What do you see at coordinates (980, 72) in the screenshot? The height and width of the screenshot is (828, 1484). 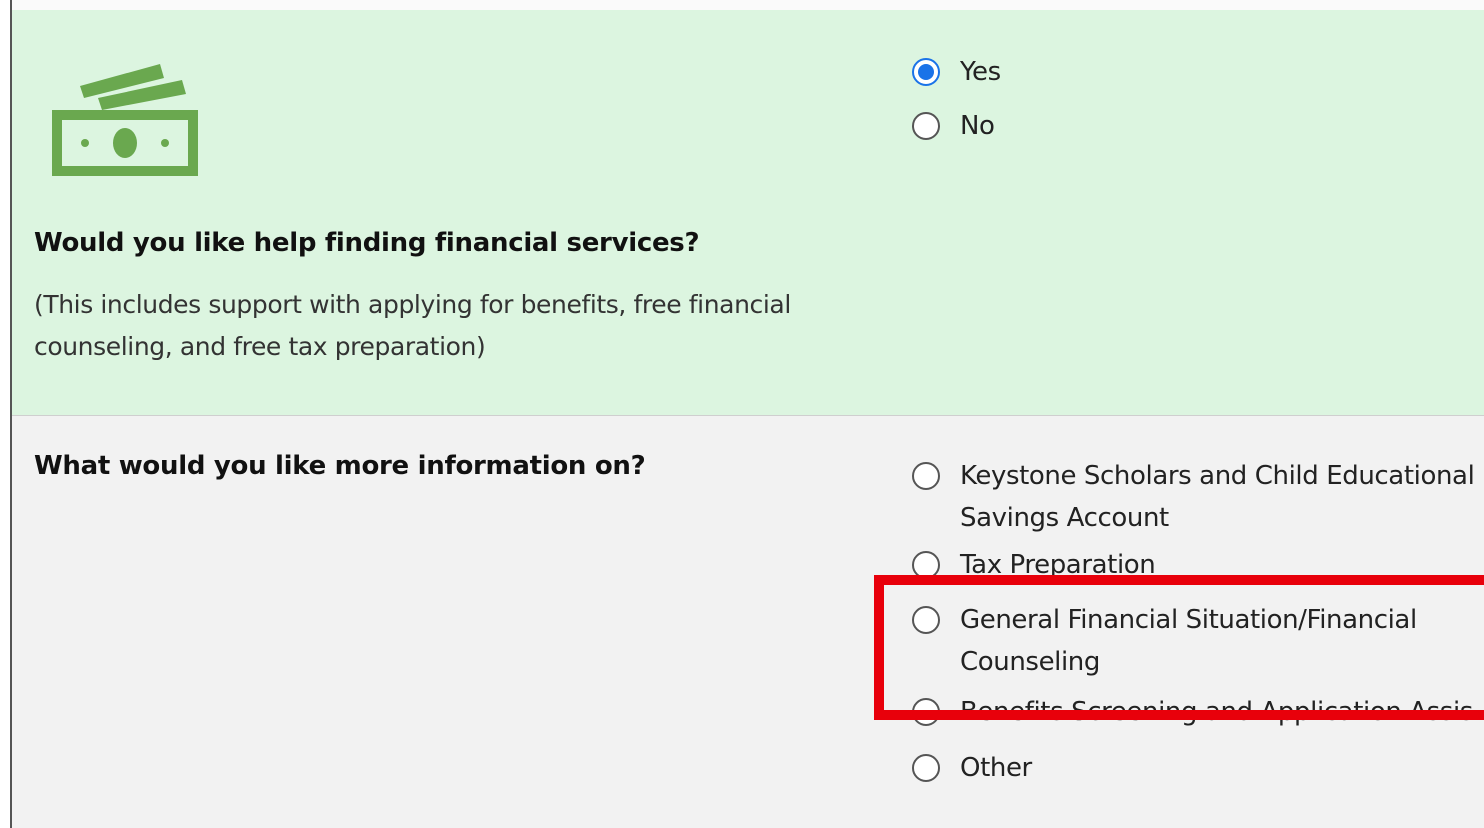 I see `option-yes-label: Yes` at bounding box center [980, 72].